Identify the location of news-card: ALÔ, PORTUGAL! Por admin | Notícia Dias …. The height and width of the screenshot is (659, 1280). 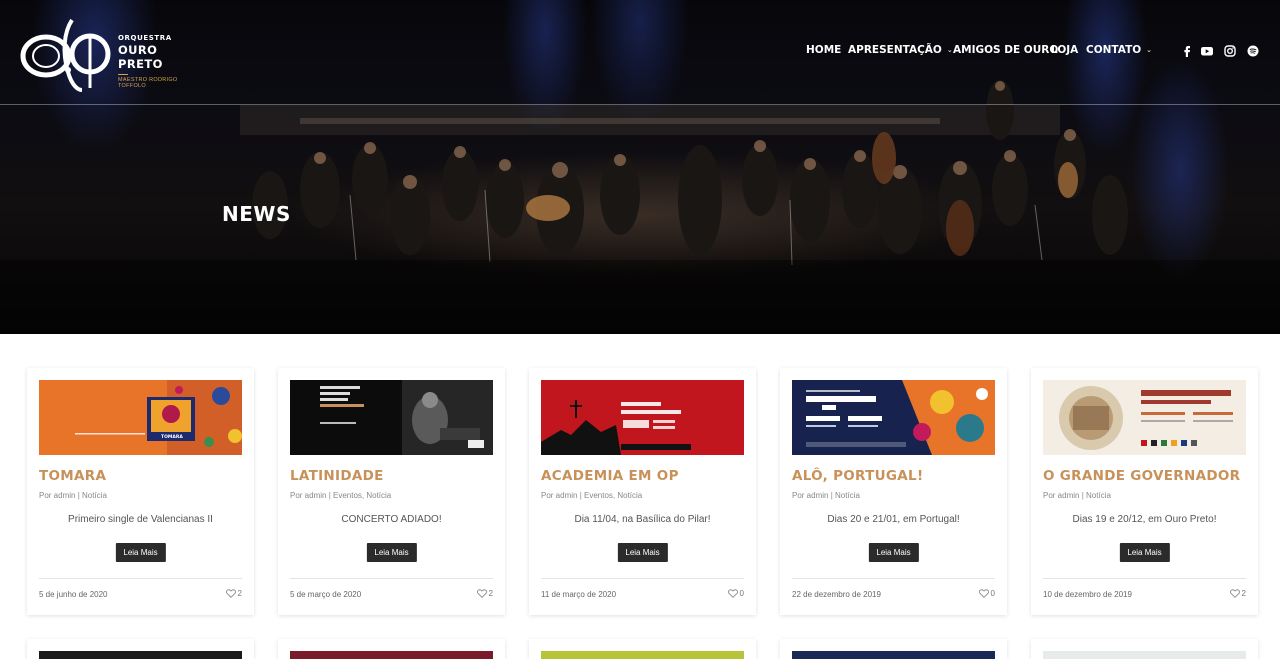
(893, 491).